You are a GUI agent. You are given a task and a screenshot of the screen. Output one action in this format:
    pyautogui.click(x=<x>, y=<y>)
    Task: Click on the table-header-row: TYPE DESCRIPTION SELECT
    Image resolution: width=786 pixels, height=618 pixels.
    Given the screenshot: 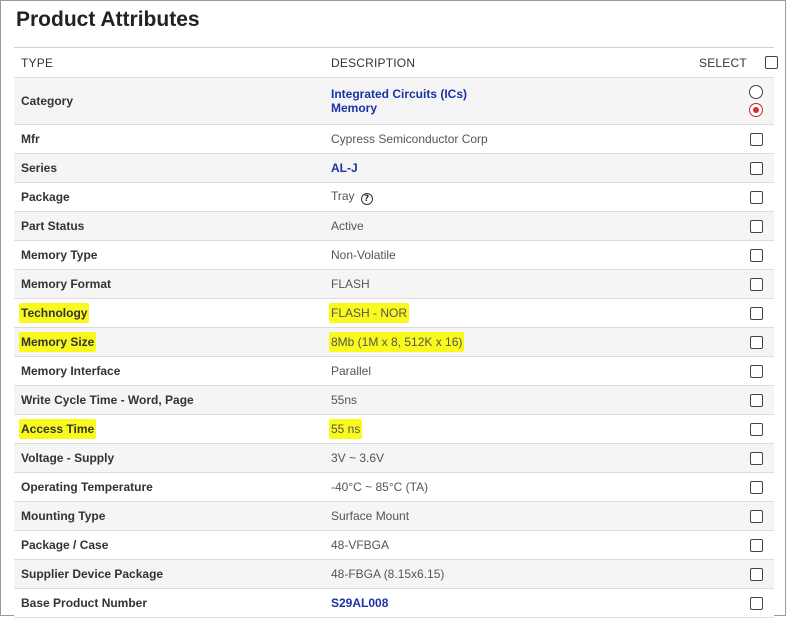 What is the action you would take?
    pyautogui.click(x=396, y=62)
    